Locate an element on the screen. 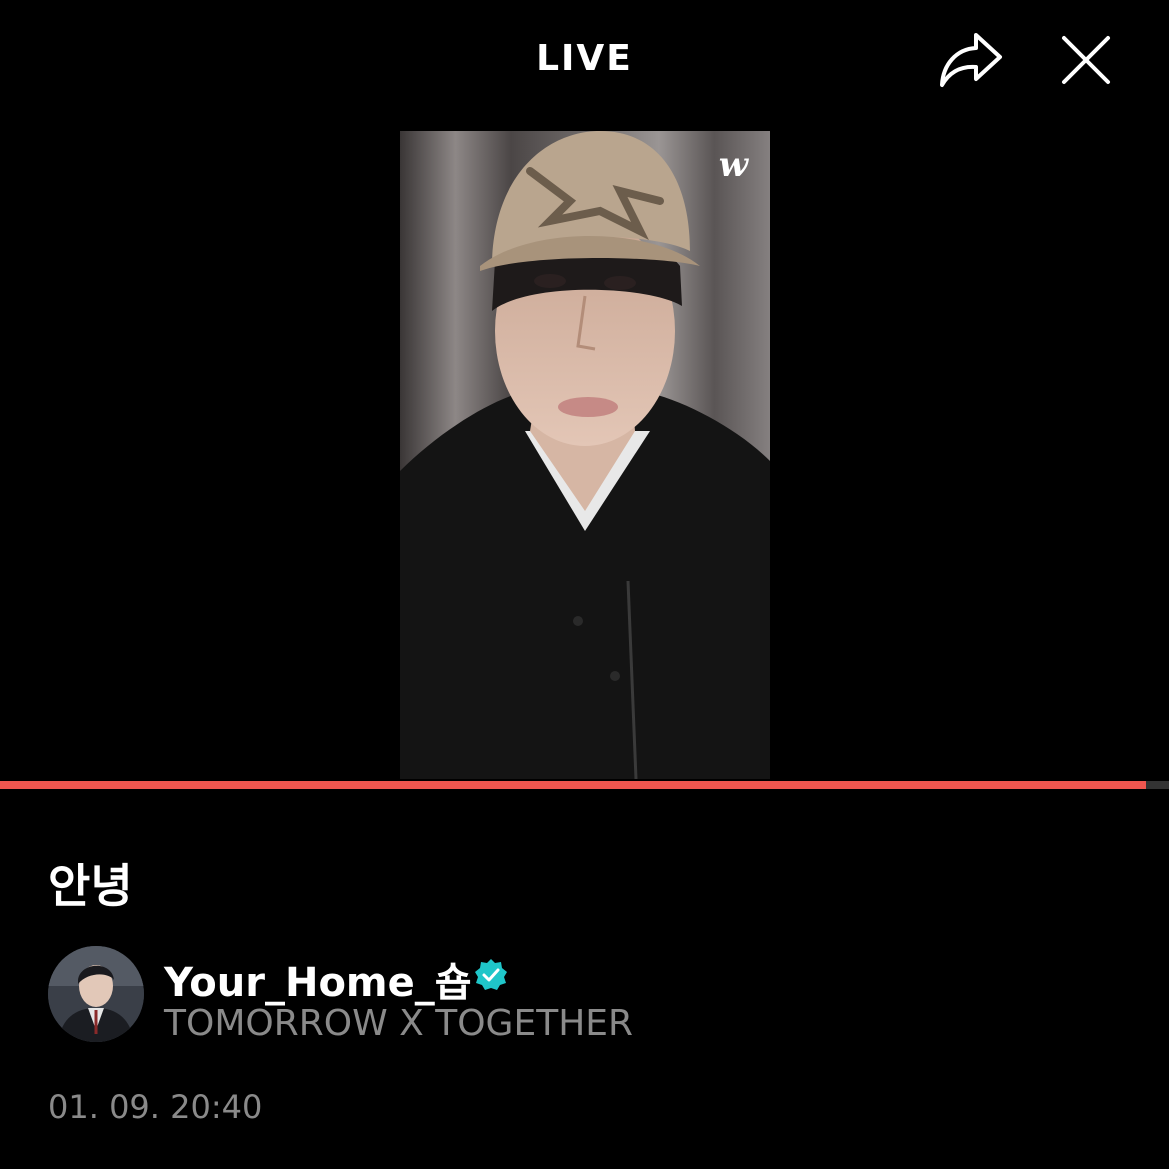 The image size is (1169, 1169). share-button is located at coordinates (970, 60).